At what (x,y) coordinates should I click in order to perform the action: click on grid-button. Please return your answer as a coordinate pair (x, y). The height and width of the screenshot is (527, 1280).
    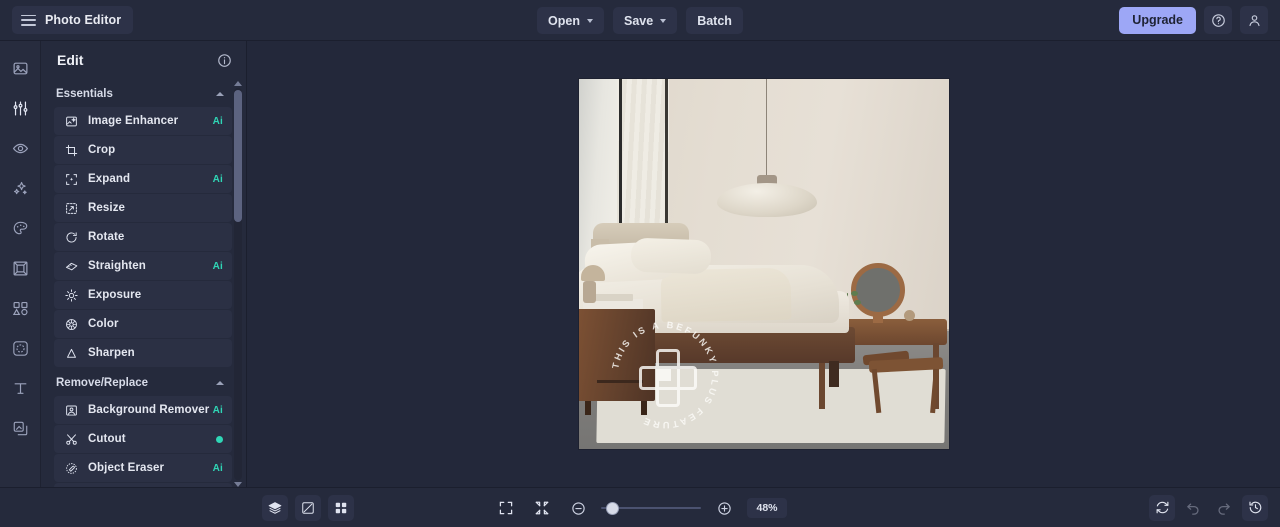
    Looking at the image, I should click on (341, 507).